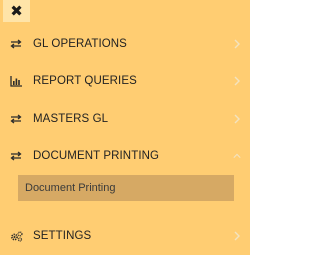  Describe the element at coordinates (126, 188) in the screenshot. I see `submenu-item-document-printing: Document Printing` at that location.